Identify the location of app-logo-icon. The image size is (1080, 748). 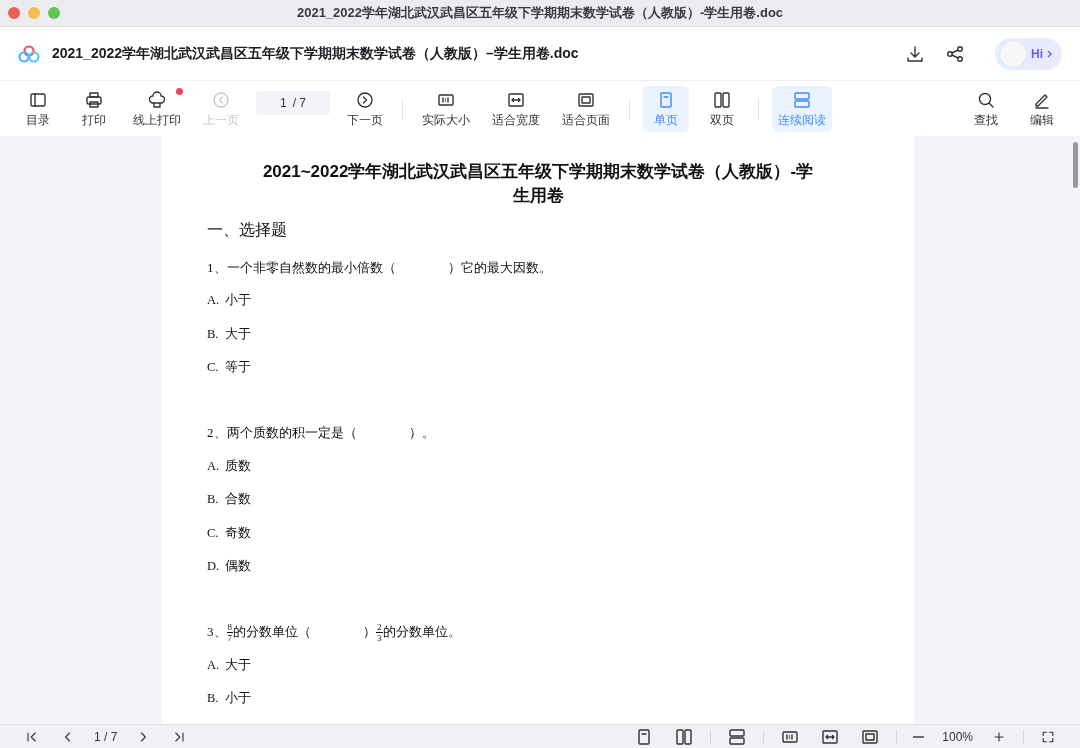
(29, 53).